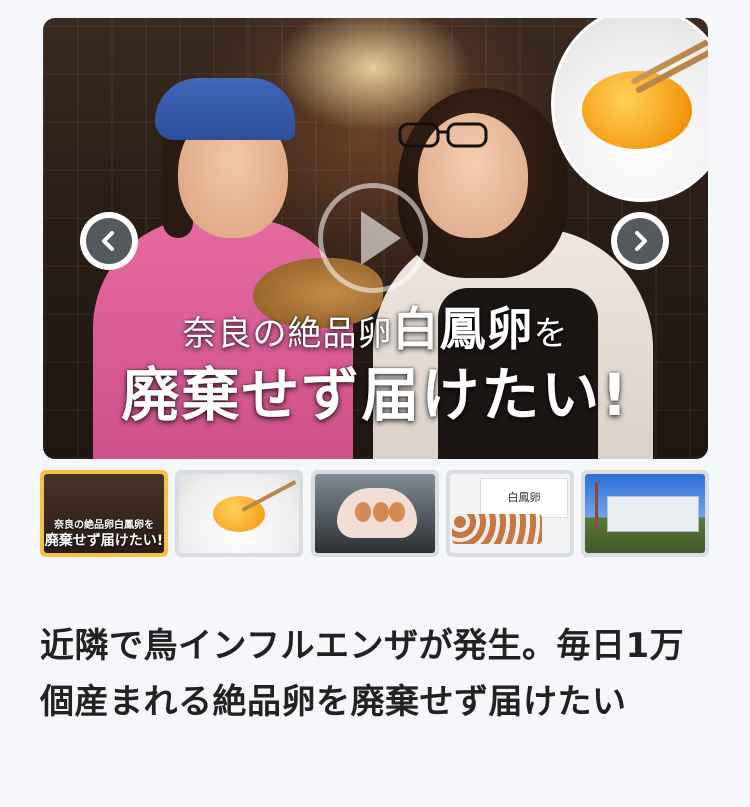 The width and height of the screenshot is (750, 807). What do you see at coordinates (443, 135) in the screenshot?
I see `glasses-icon` at bounding box center [443, 135].